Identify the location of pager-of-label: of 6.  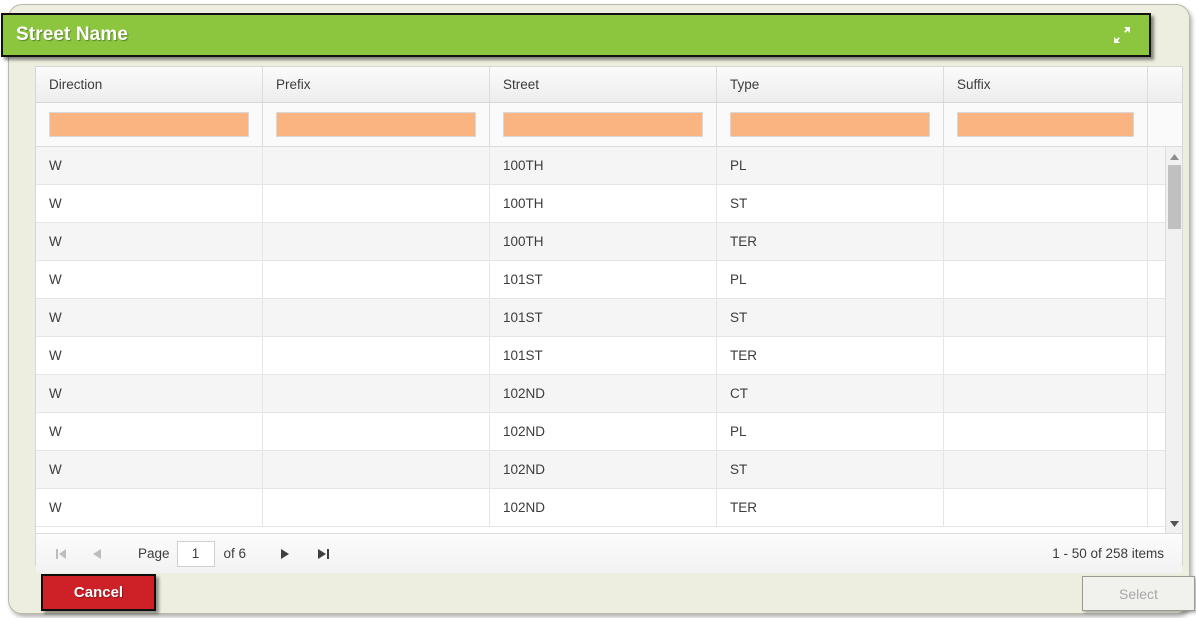
(235, 553).